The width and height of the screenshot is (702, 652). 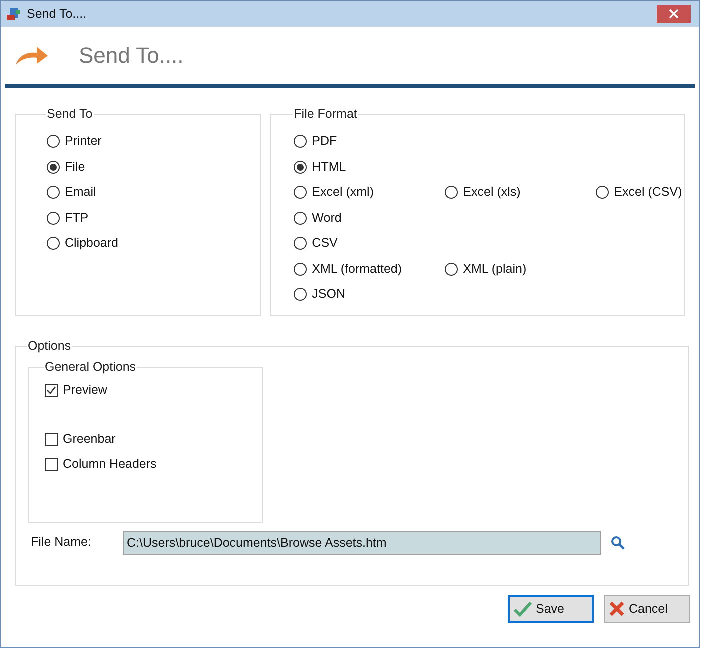 I want to click on group-title: General Options, so click(x=91, y=367).